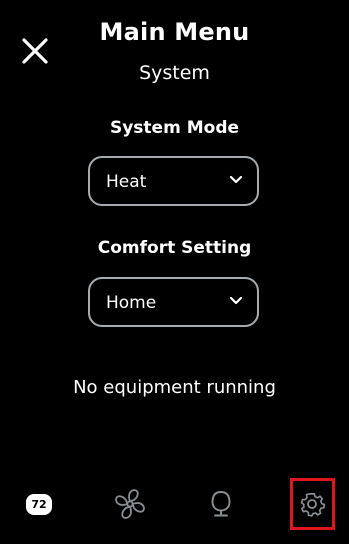 This screenshot has width=349, height=544. I want to click on bottom-nav: 72, so click(174, 506).